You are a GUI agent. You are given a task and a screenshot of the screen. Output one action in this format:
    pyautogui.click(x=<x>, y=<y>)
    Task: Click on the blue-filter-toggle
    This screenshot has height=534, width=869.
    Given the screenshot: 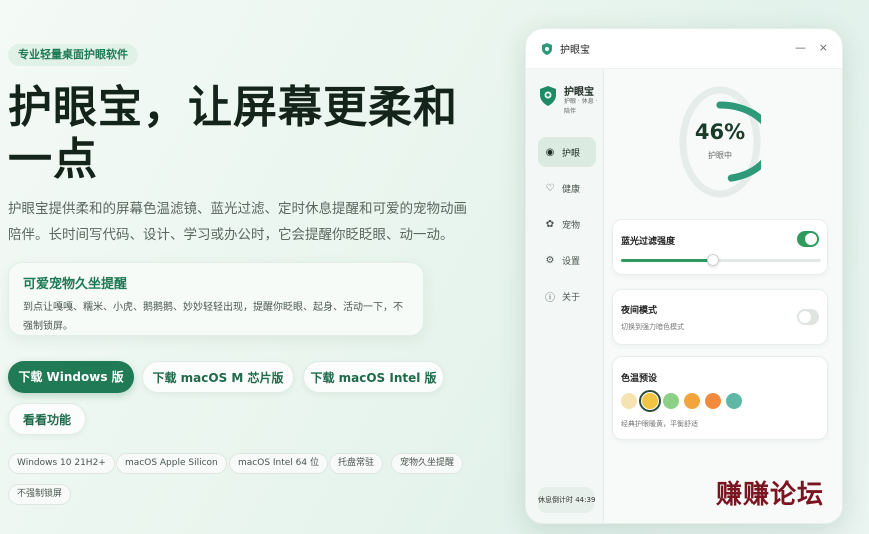 What is the action you would take?
    pyautogui.click(x=808, y=239)
    